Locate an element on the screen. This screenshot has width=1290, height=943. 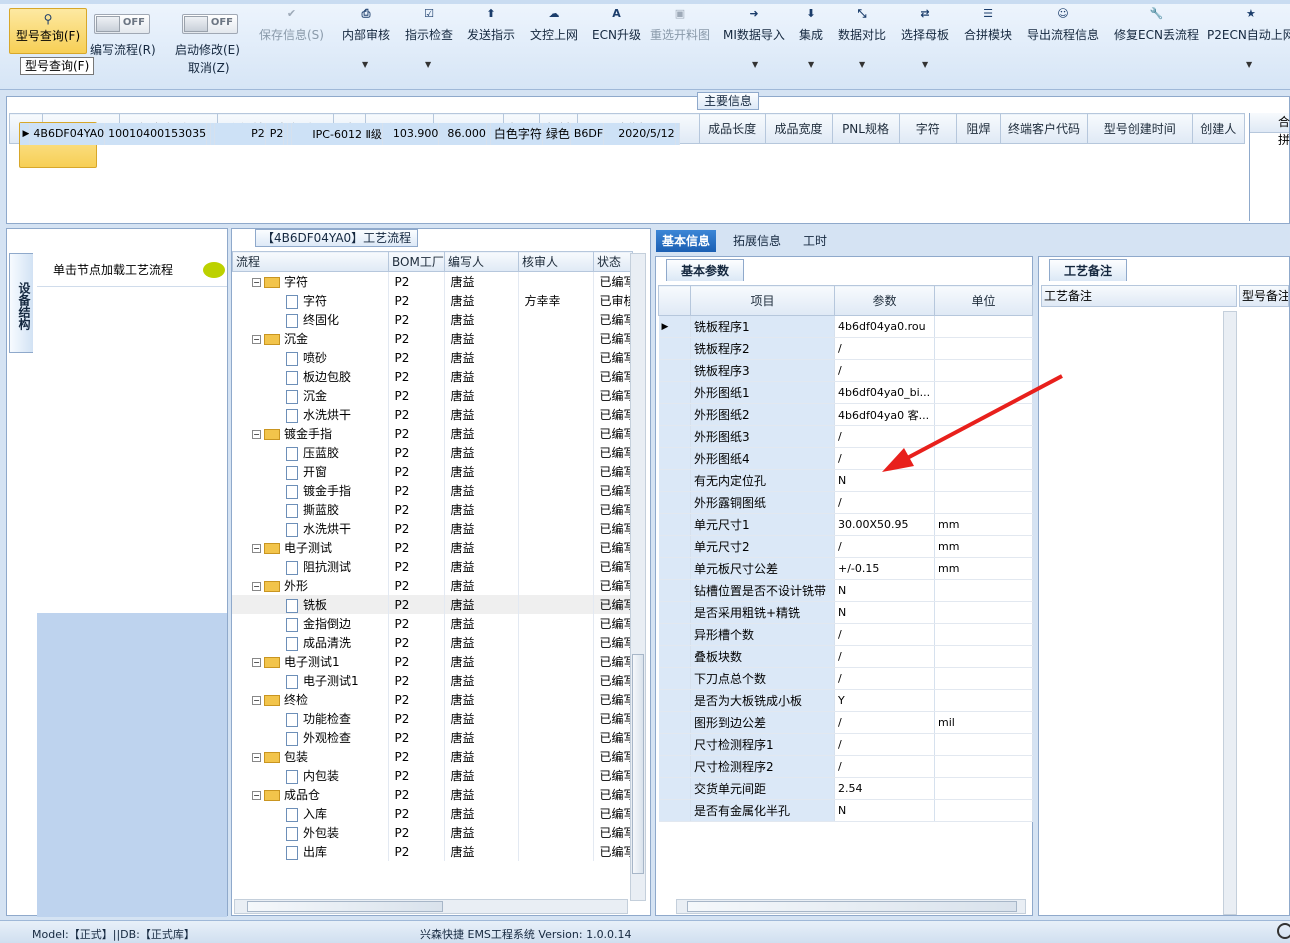
internal-review-button: ⎙ 内部审核 is located at coordinates (366, 24).